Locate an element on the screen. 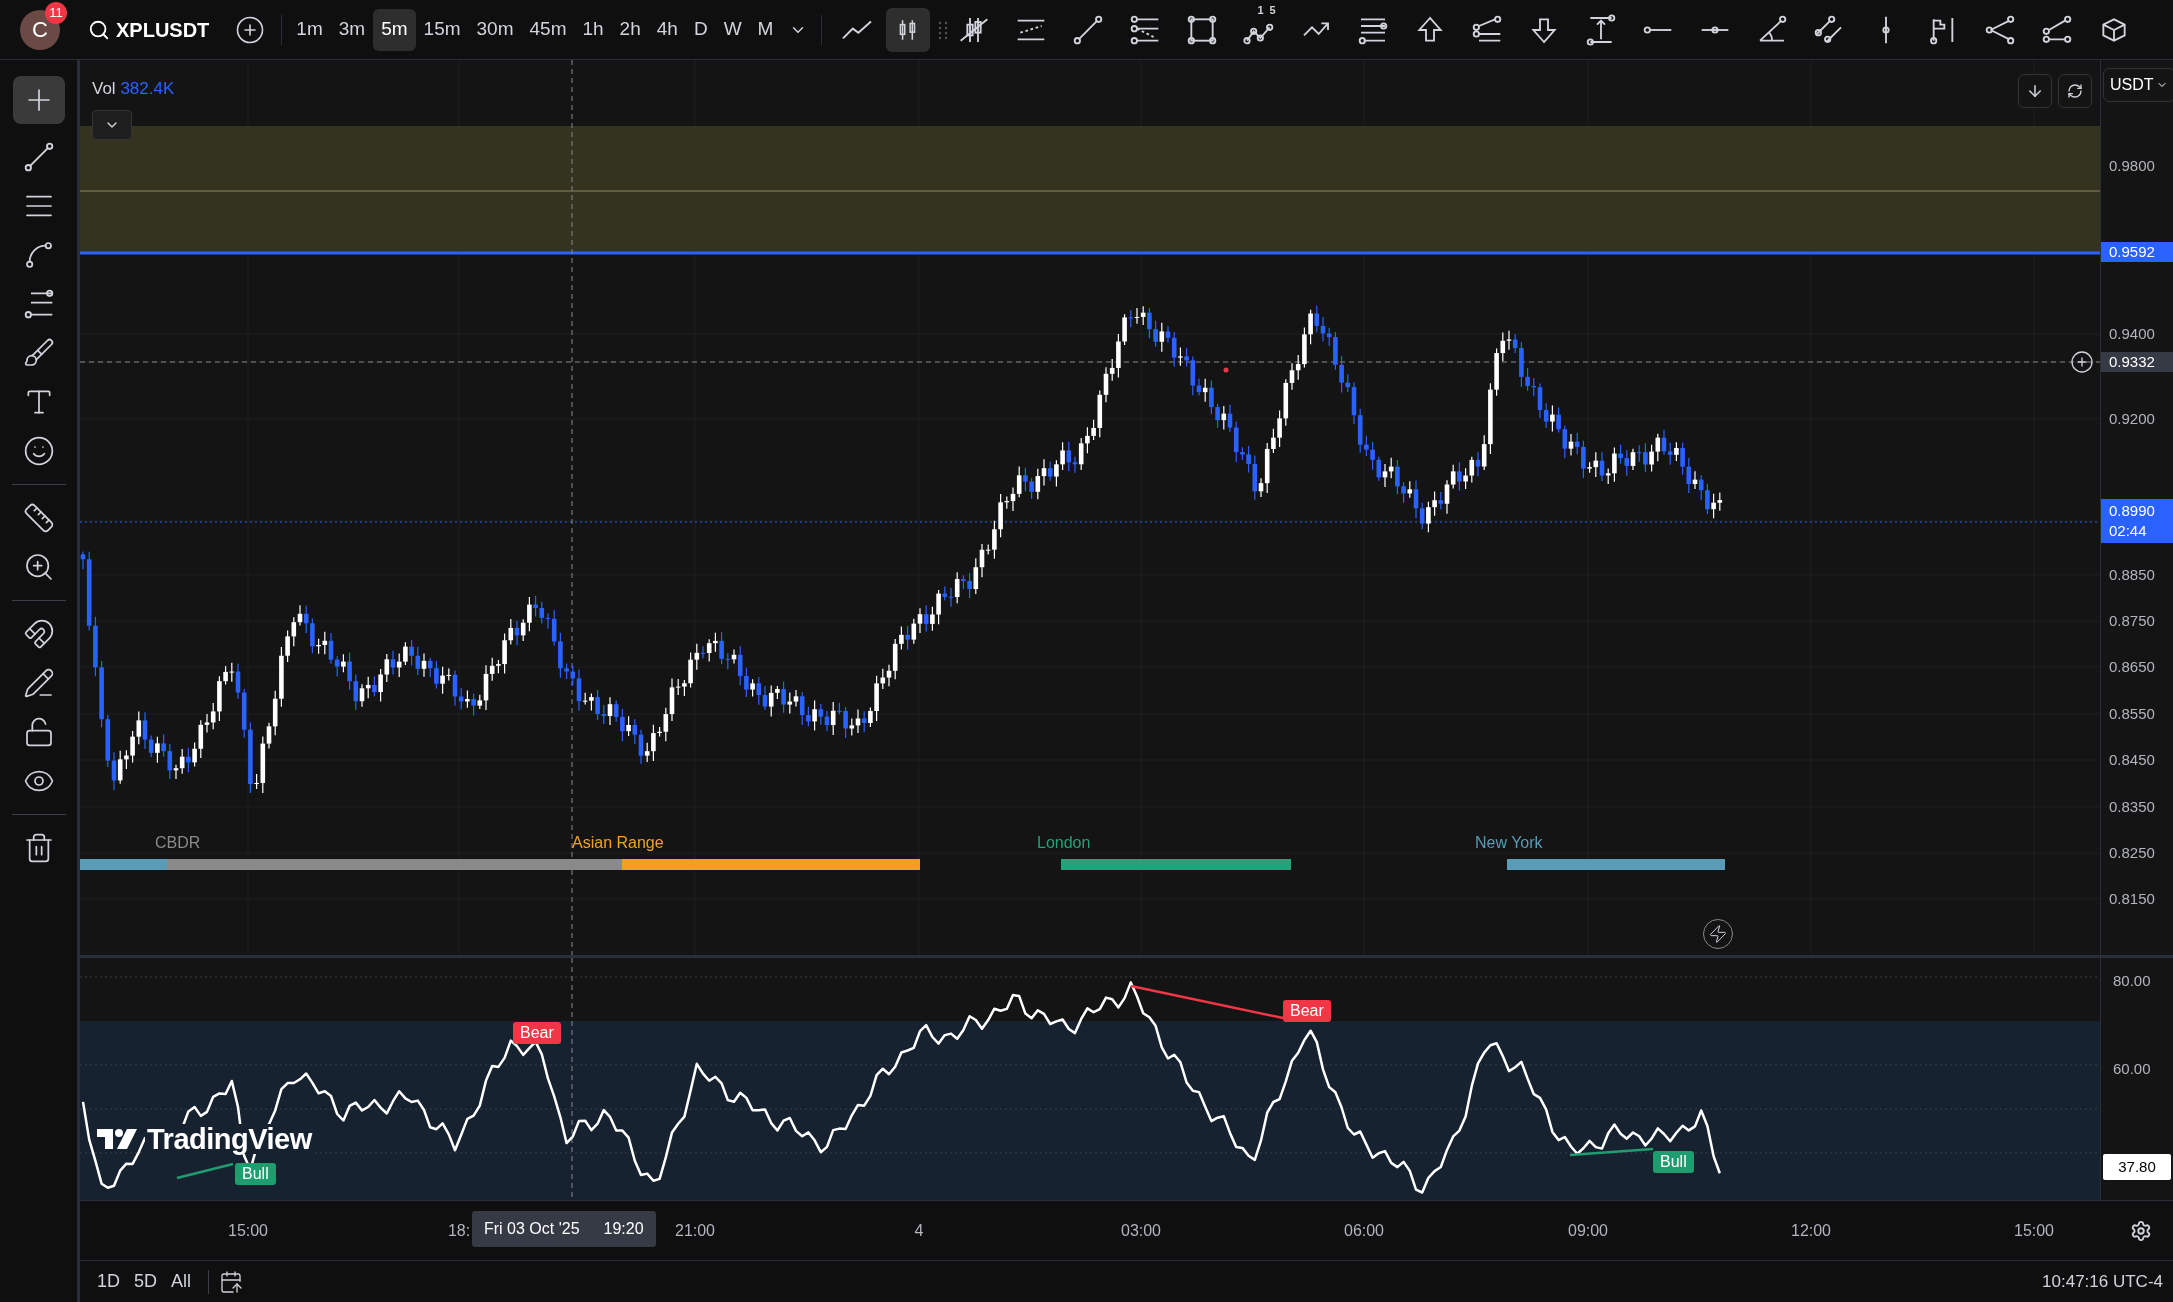 The width and height of the screenshot is (2173, 1302). session-label: CBDR is located at coordinates (178, 843).